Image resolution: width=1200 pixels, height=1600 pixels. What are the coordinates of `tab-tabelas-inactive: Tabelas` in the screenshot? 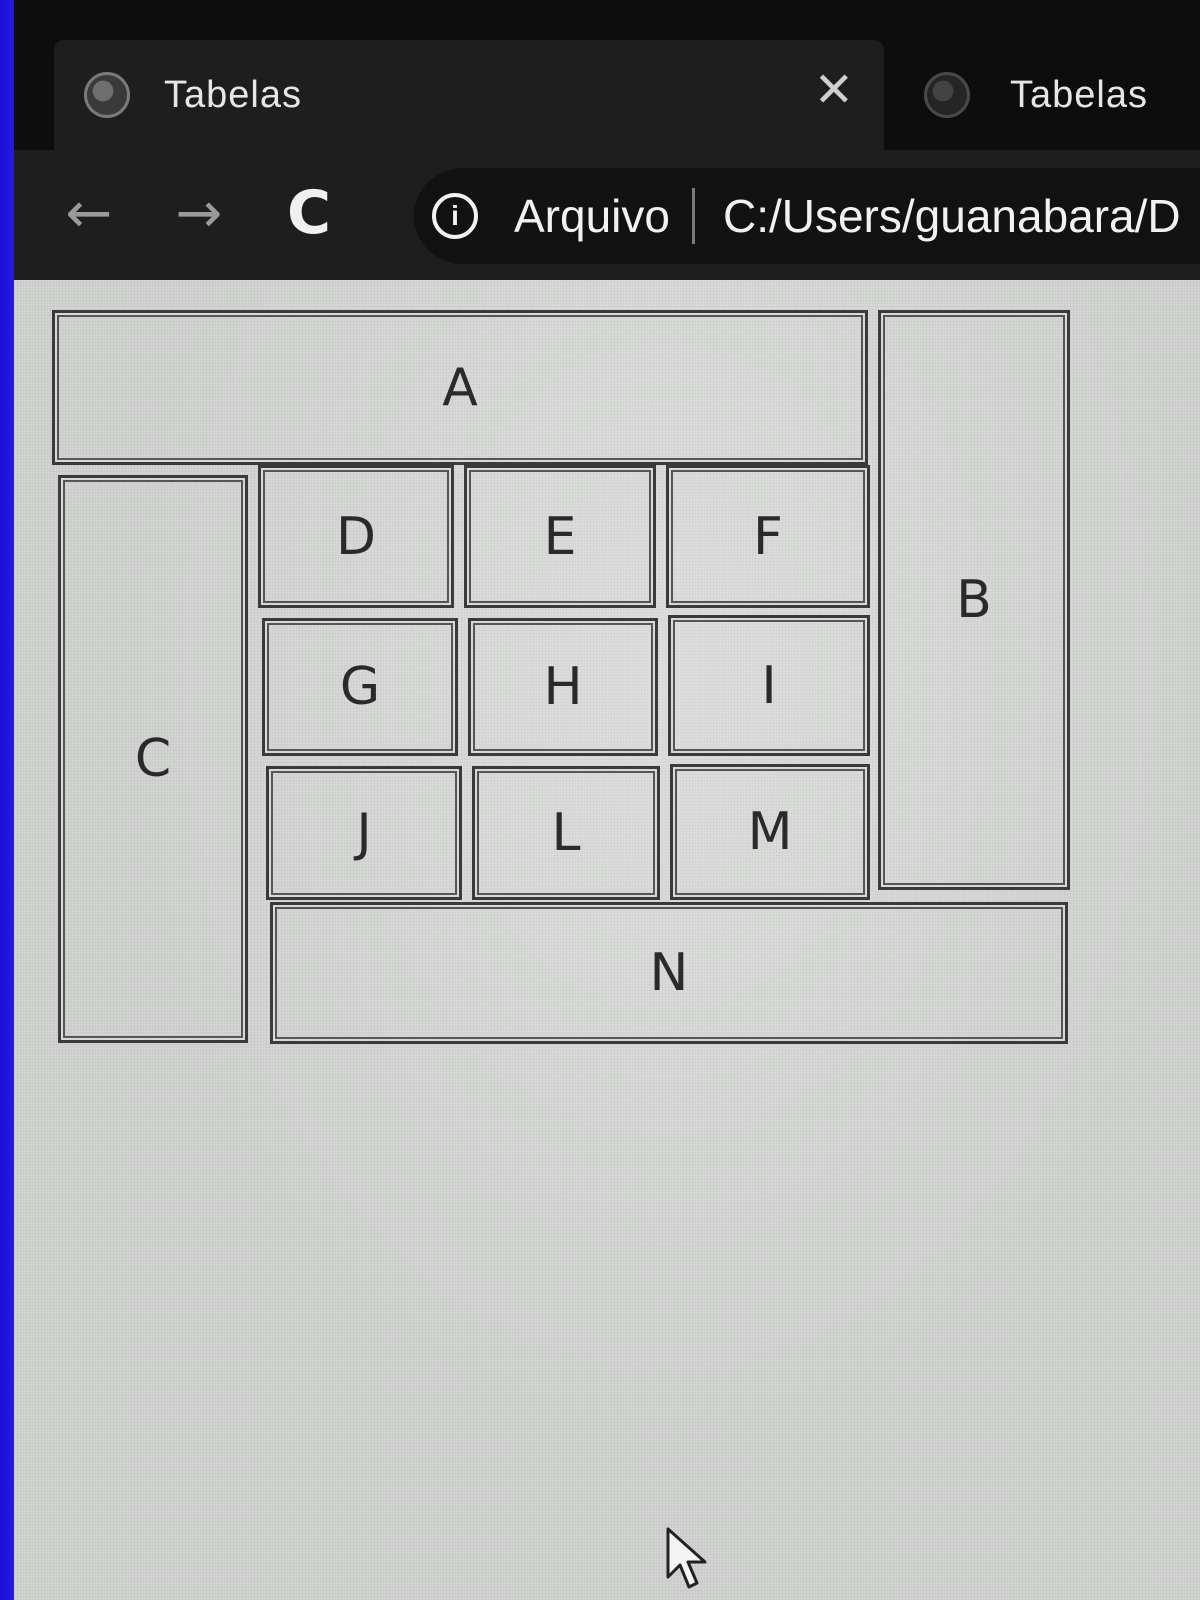 It's located at (1047, 95).